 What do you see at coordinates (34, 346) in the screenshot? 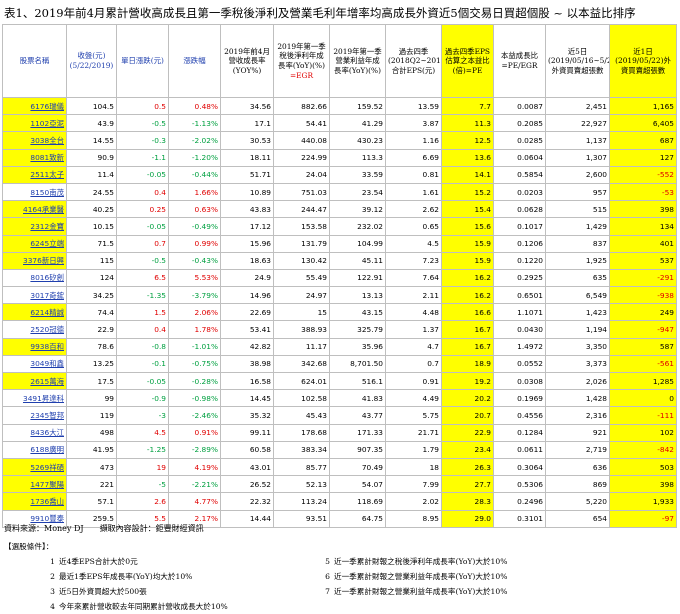
I see `stock-name-link: 9938百和` at bounding box center [34, 346].